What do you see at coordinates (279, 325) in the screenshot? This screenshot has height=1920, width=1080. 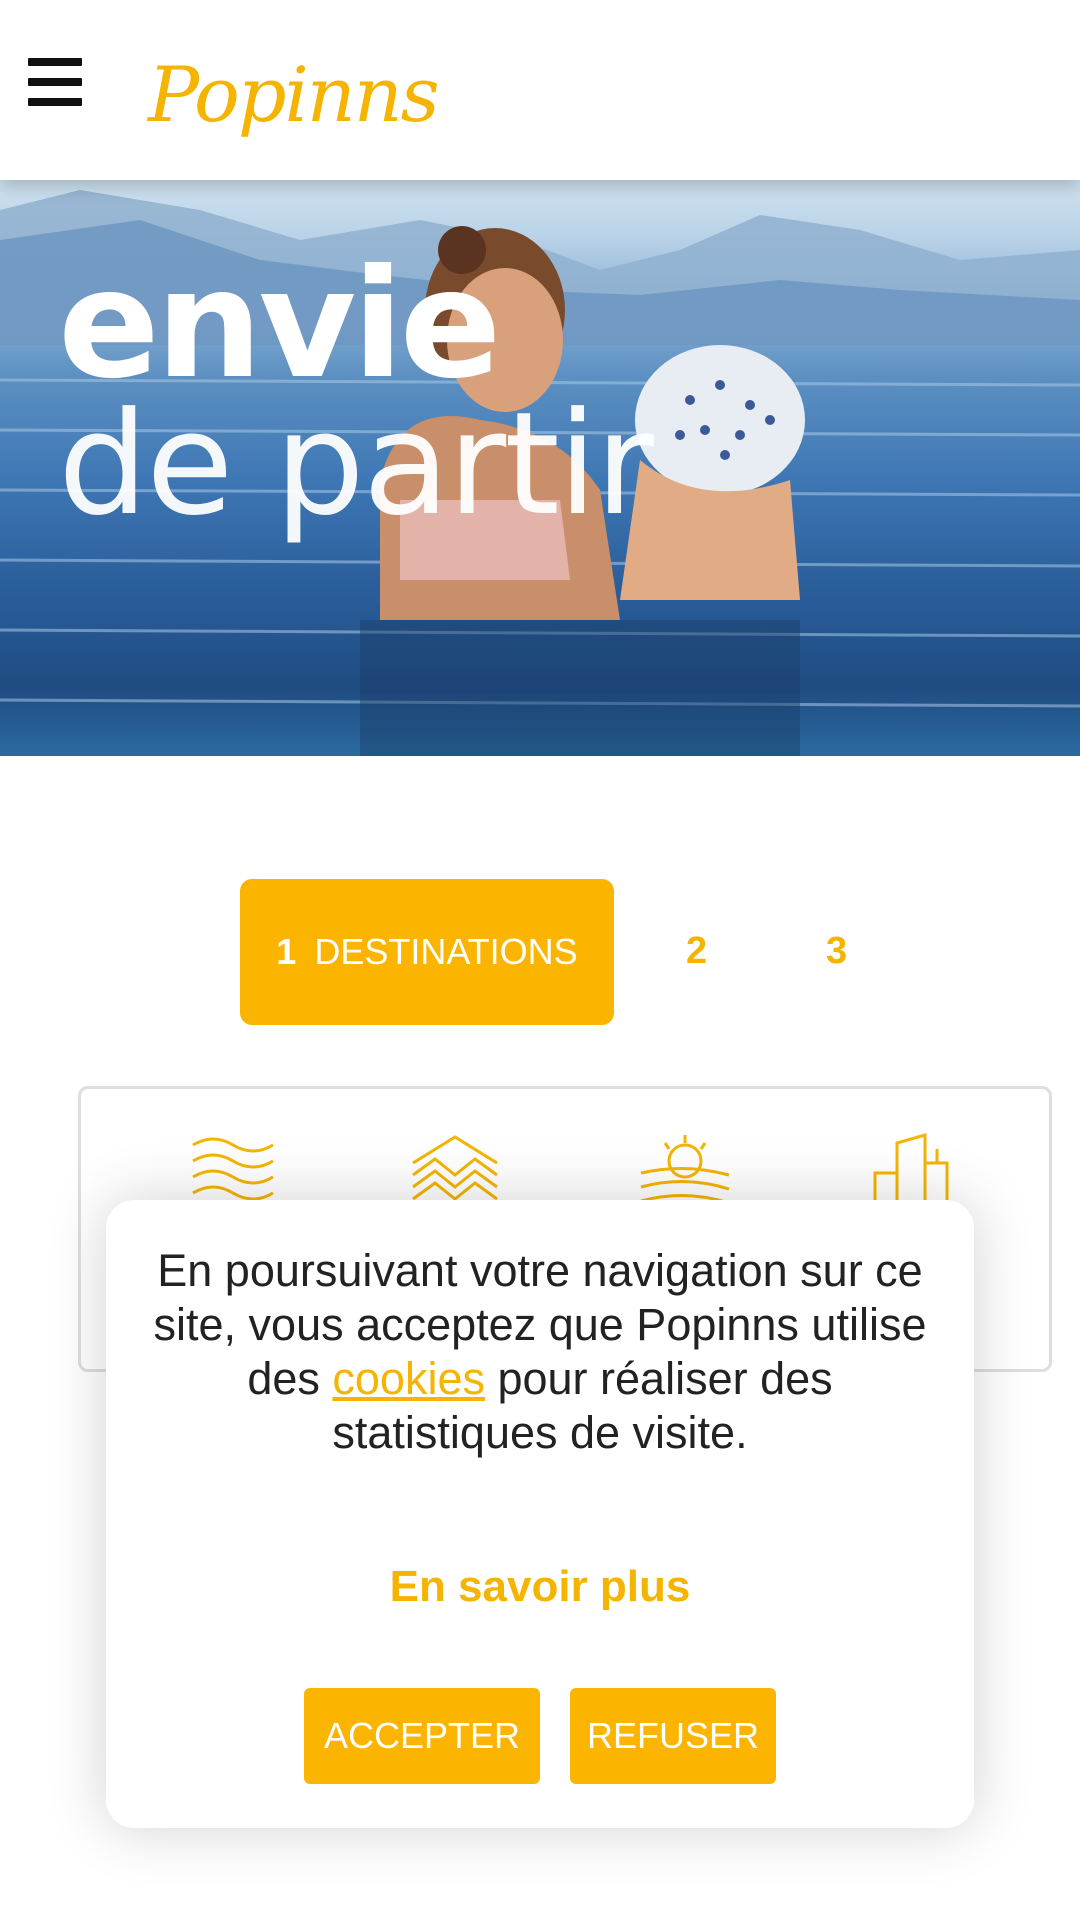 I see `hero-title-line1: envie` at bounding box center [279, 325].